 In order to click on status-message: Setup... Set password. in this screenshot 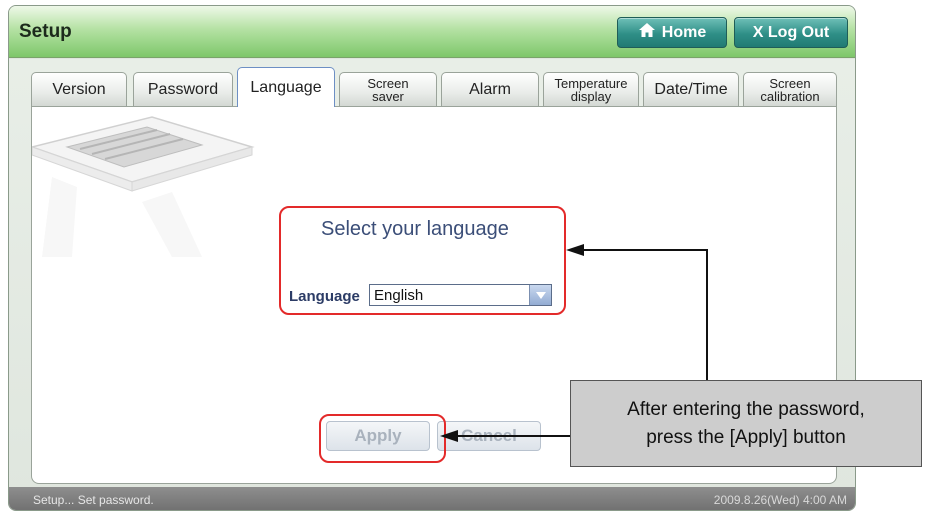, I will do `click(93, 500)`.